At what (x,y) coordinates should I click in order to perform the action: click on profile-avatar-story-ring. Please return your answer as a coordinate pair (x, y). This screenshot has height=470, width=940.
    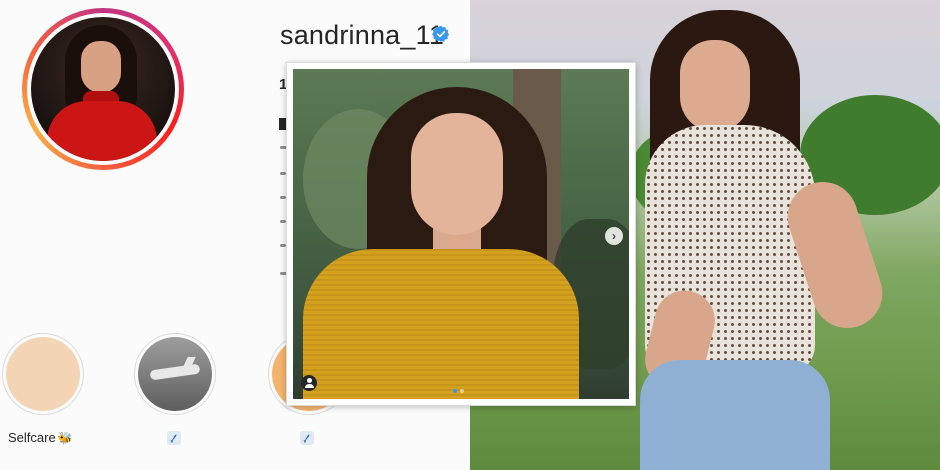
    Looking at the image, I should click on (103, 89).